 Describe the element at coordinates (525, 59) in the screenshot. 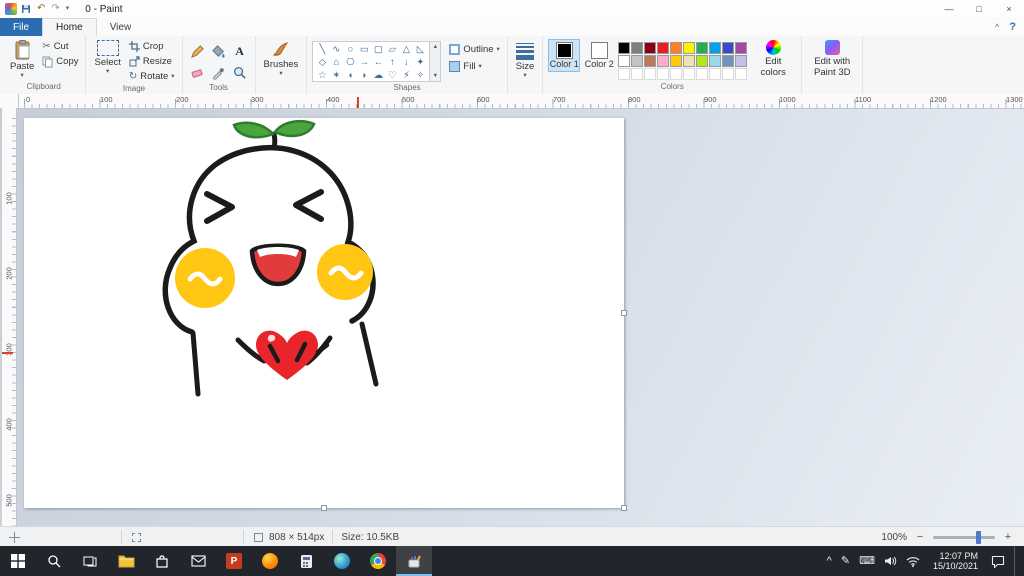

I see `size-button: Size ▾` at that location.